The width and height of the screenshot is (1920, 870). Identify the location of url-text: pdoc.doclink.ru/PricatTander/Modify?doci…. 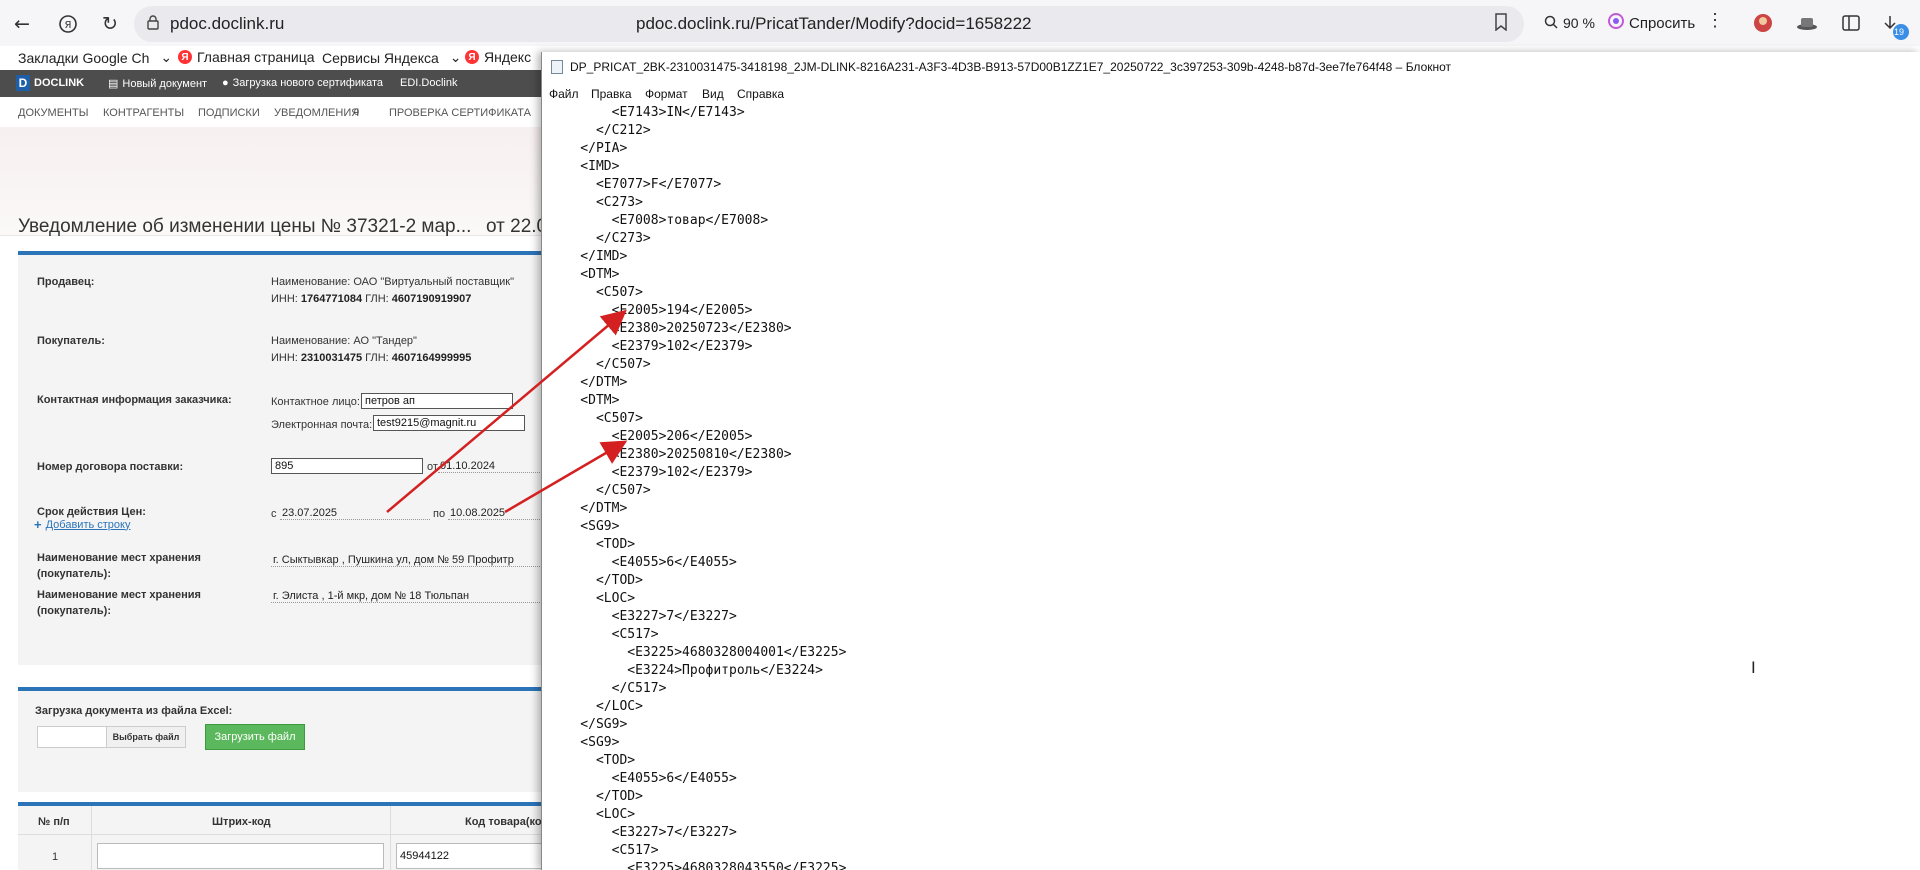
(834, 24).